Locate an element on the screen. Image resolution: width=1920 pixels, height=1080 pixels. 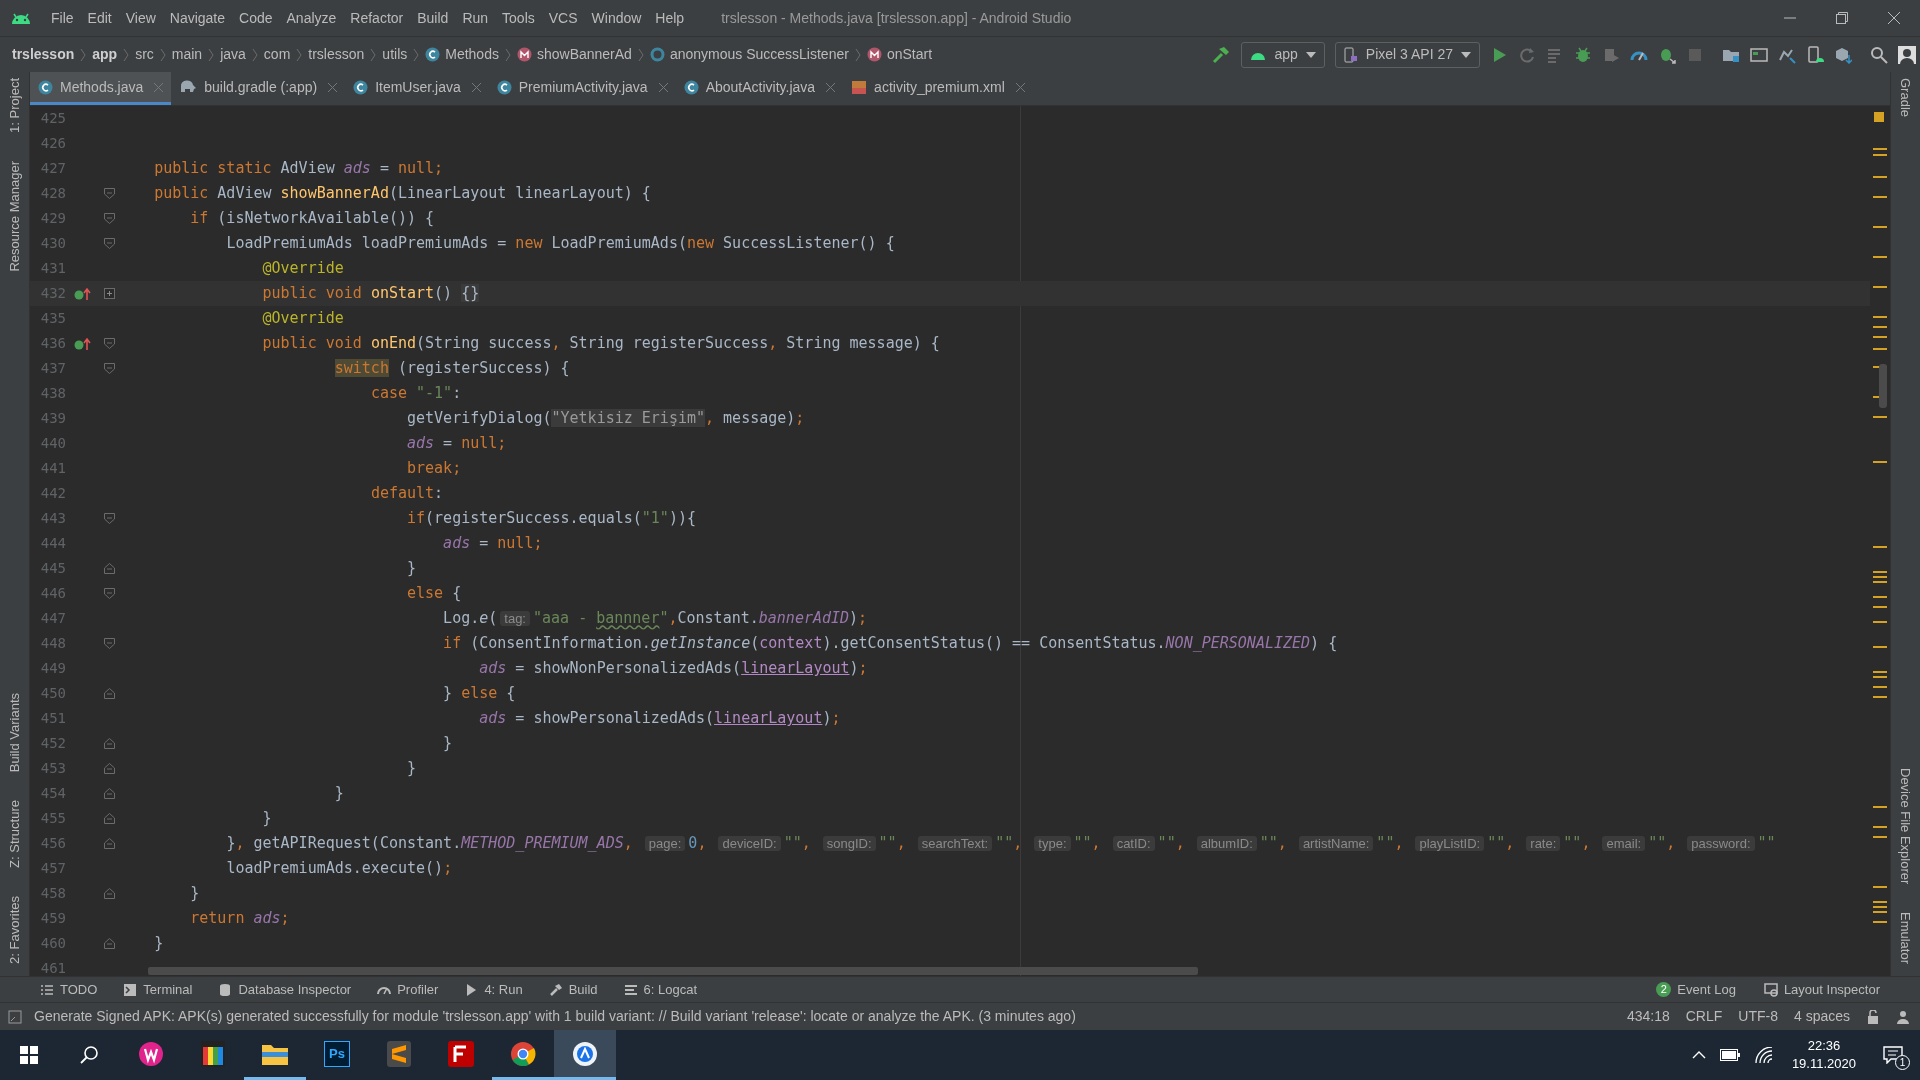
tool-window-button: Event Log is located at coordinates (1706, 989).